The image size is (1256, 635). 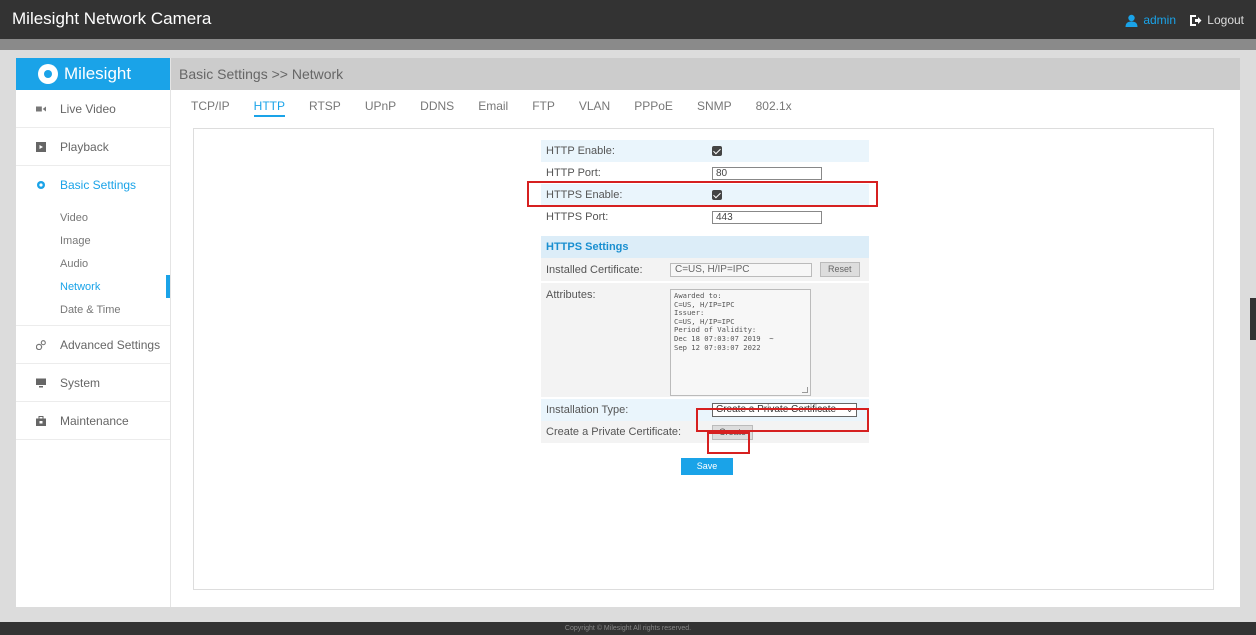 I want to click on user-menu: admin, so click(x=1150, y=20).